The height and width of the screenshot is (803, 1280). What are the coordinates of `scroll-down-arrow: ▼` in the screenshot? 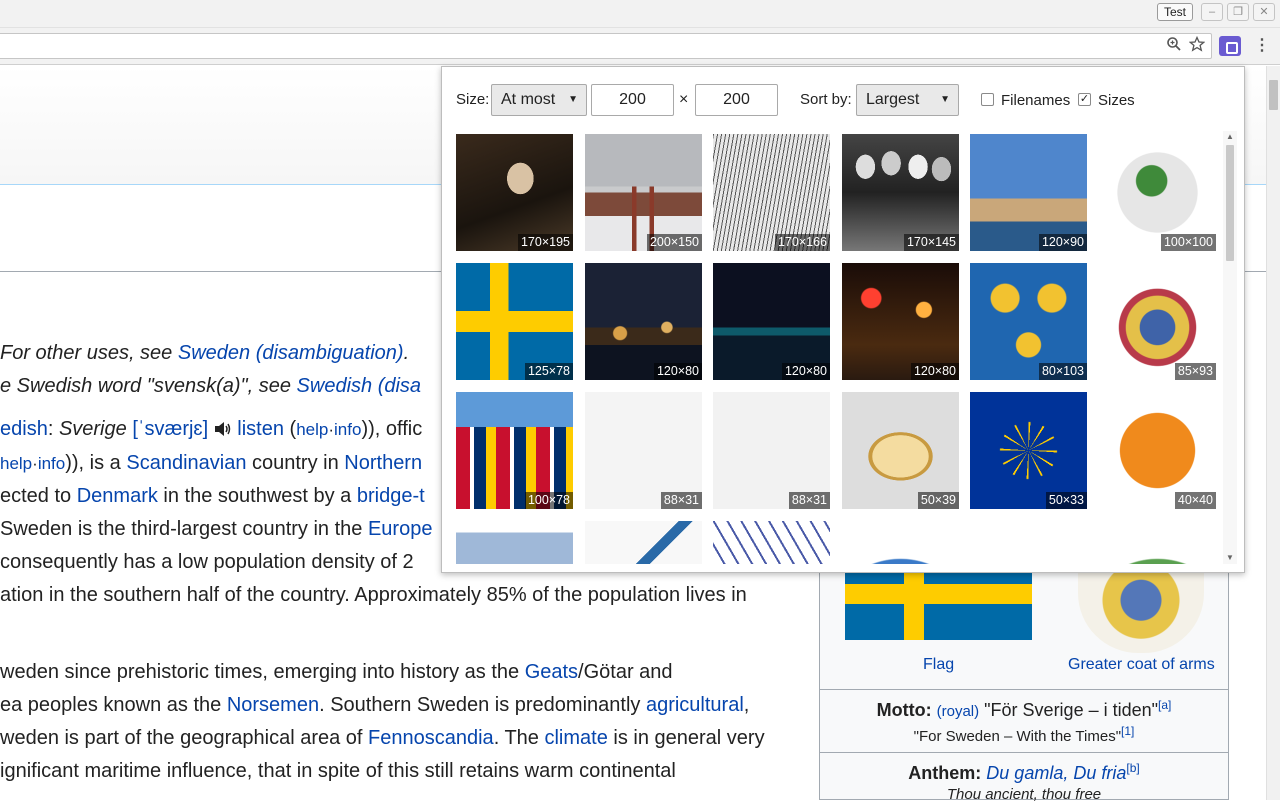 It's located at (1230, 558).